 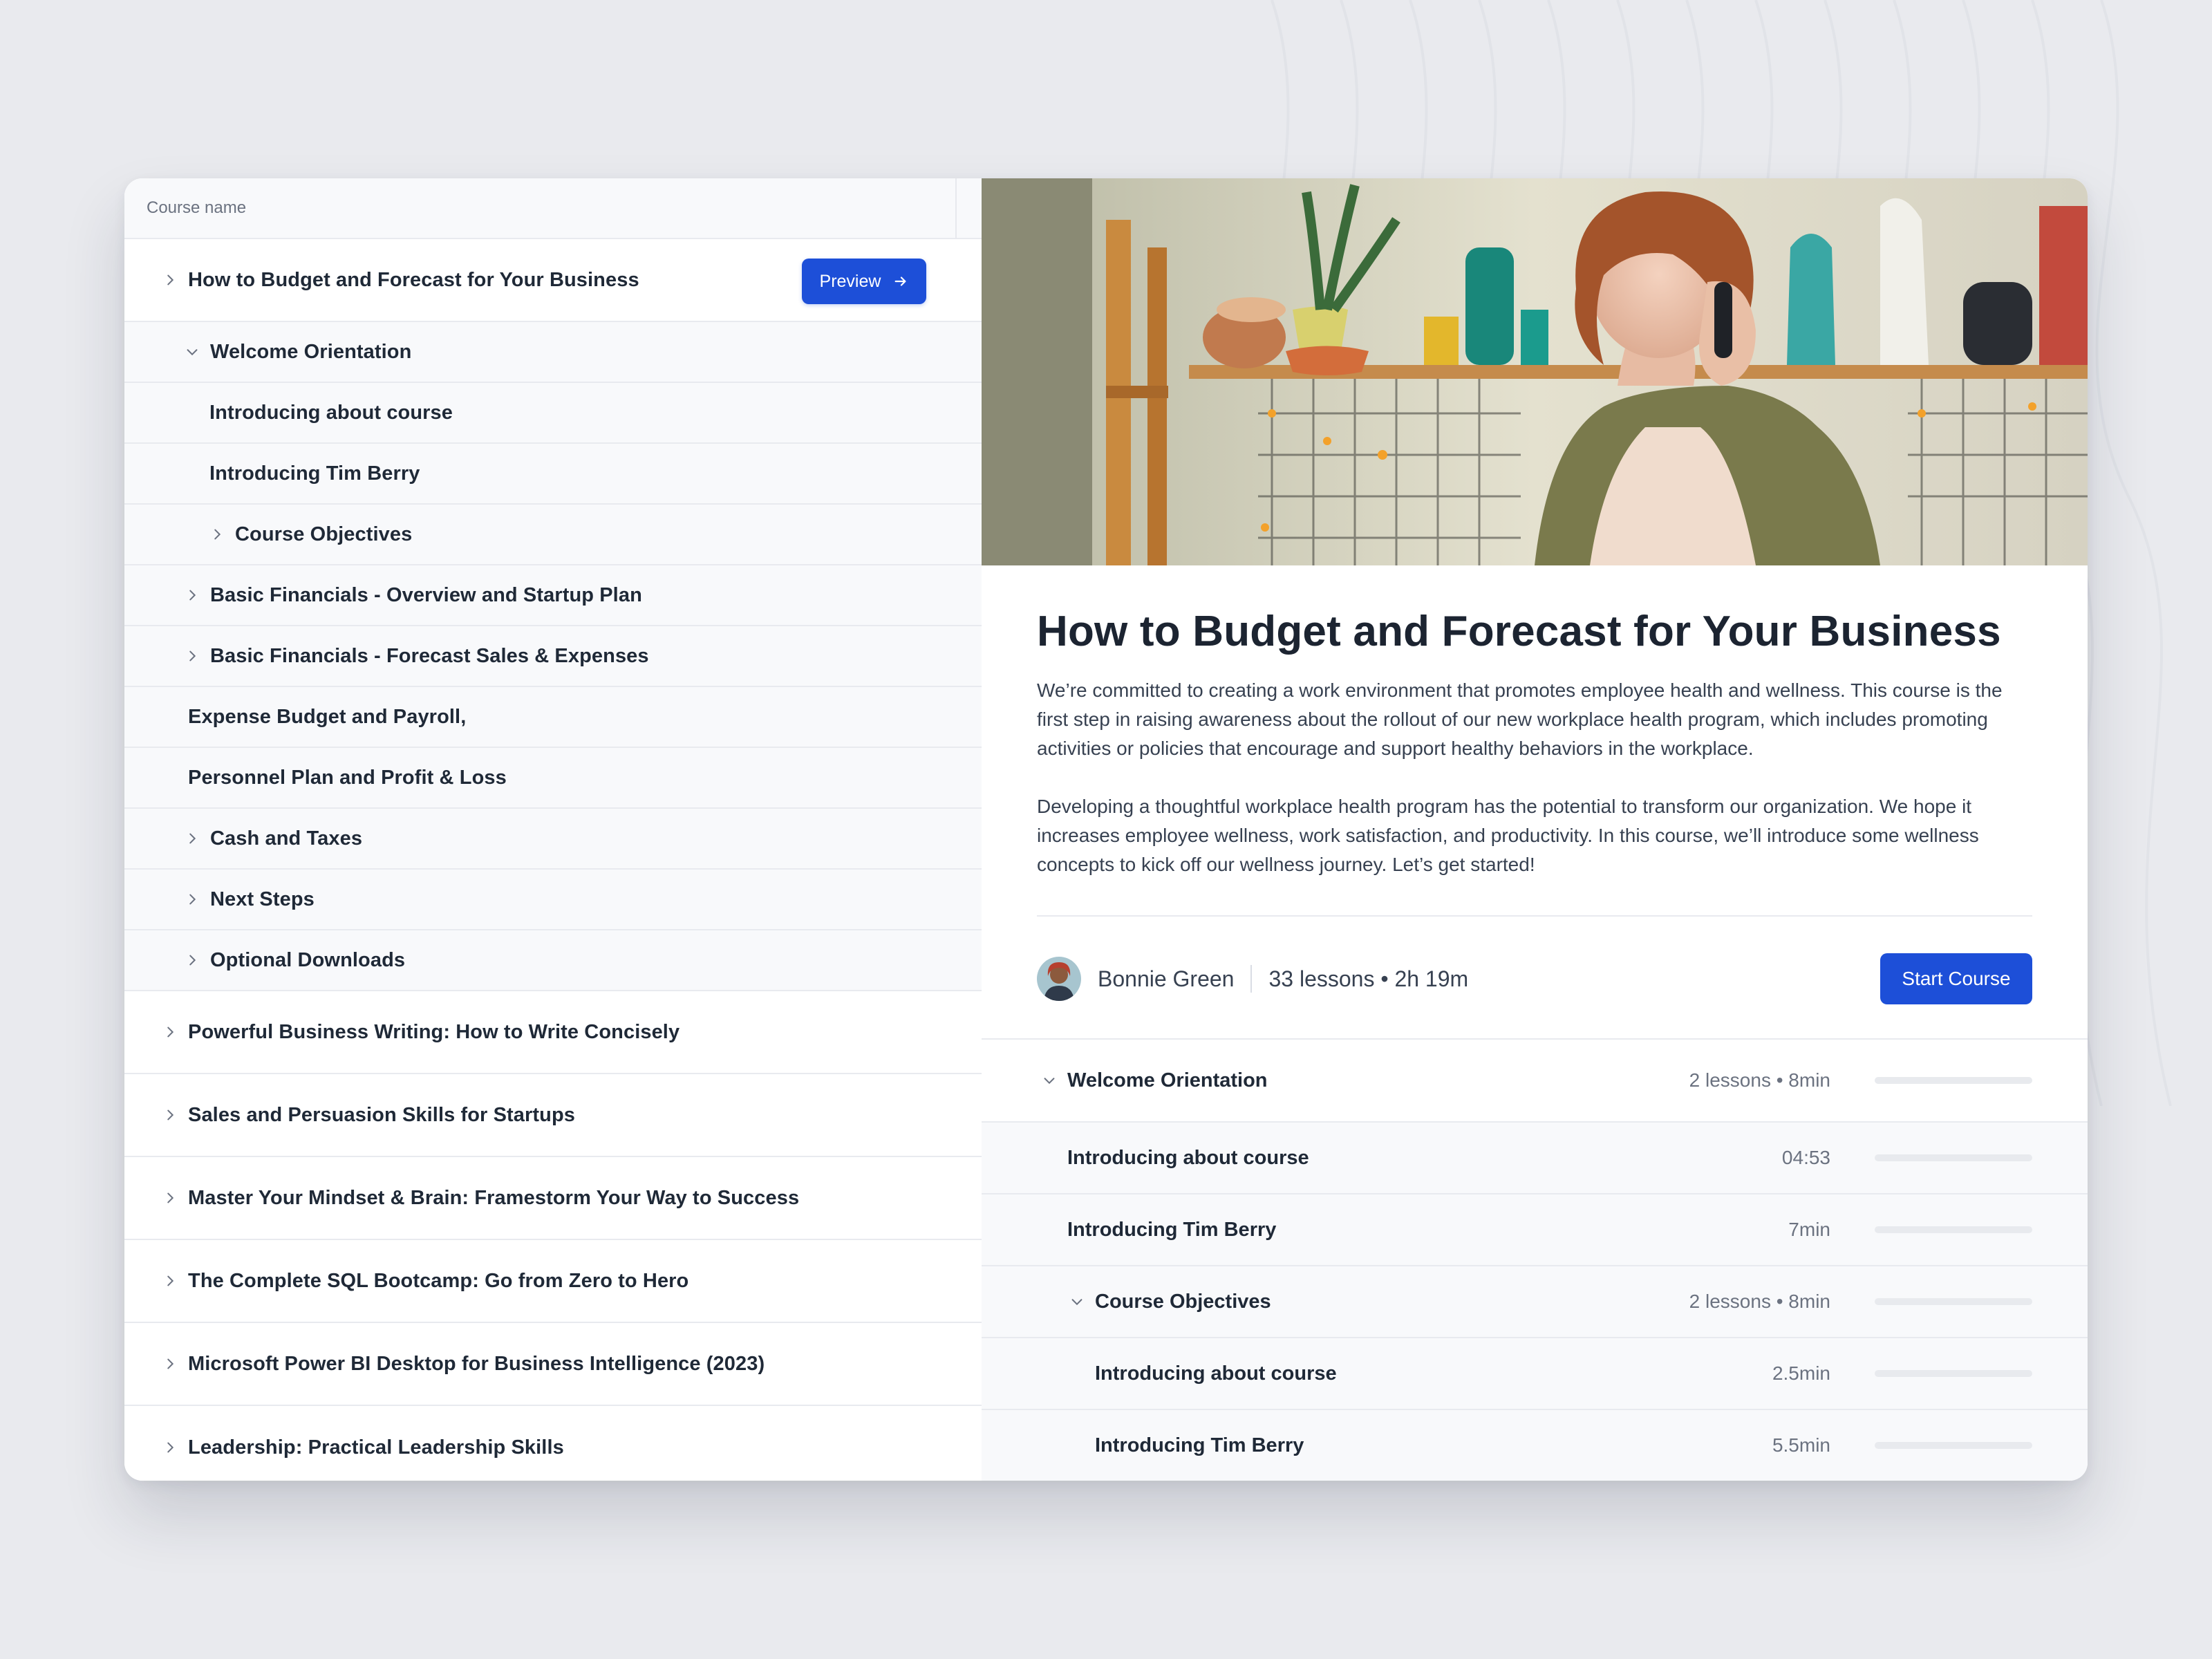 What do you see at coordinates (1535, 1229) in the screenshot?
I see `outline-lesson: Introducing Tim Berry 7min` at bounding box center [1535, 1229].